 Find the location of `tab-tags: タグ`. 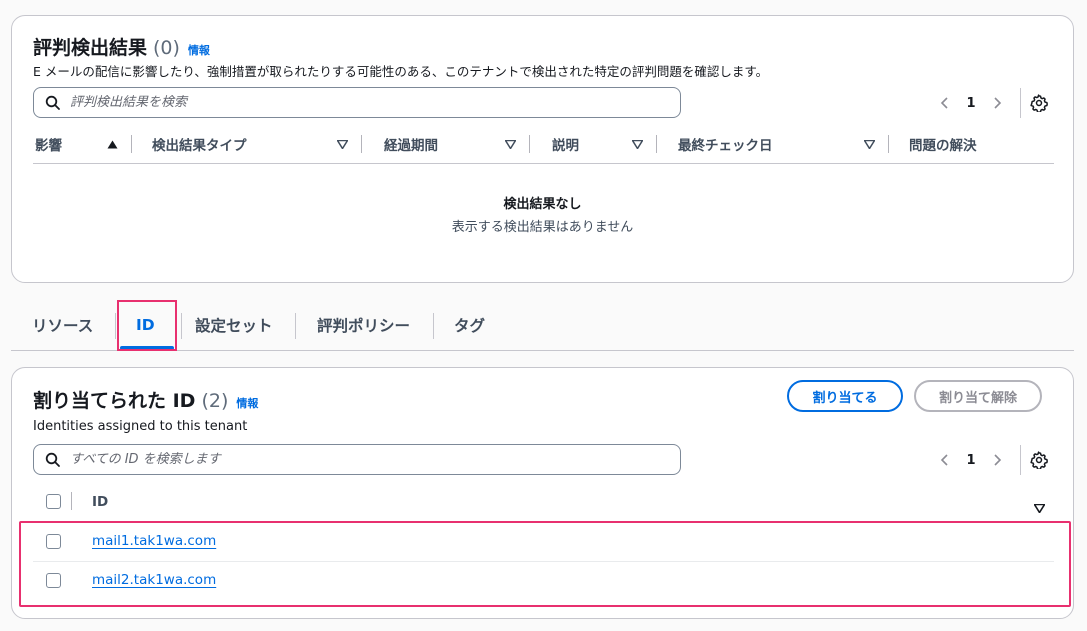

tab-tags: タグ is located at coordinates (469, 325).